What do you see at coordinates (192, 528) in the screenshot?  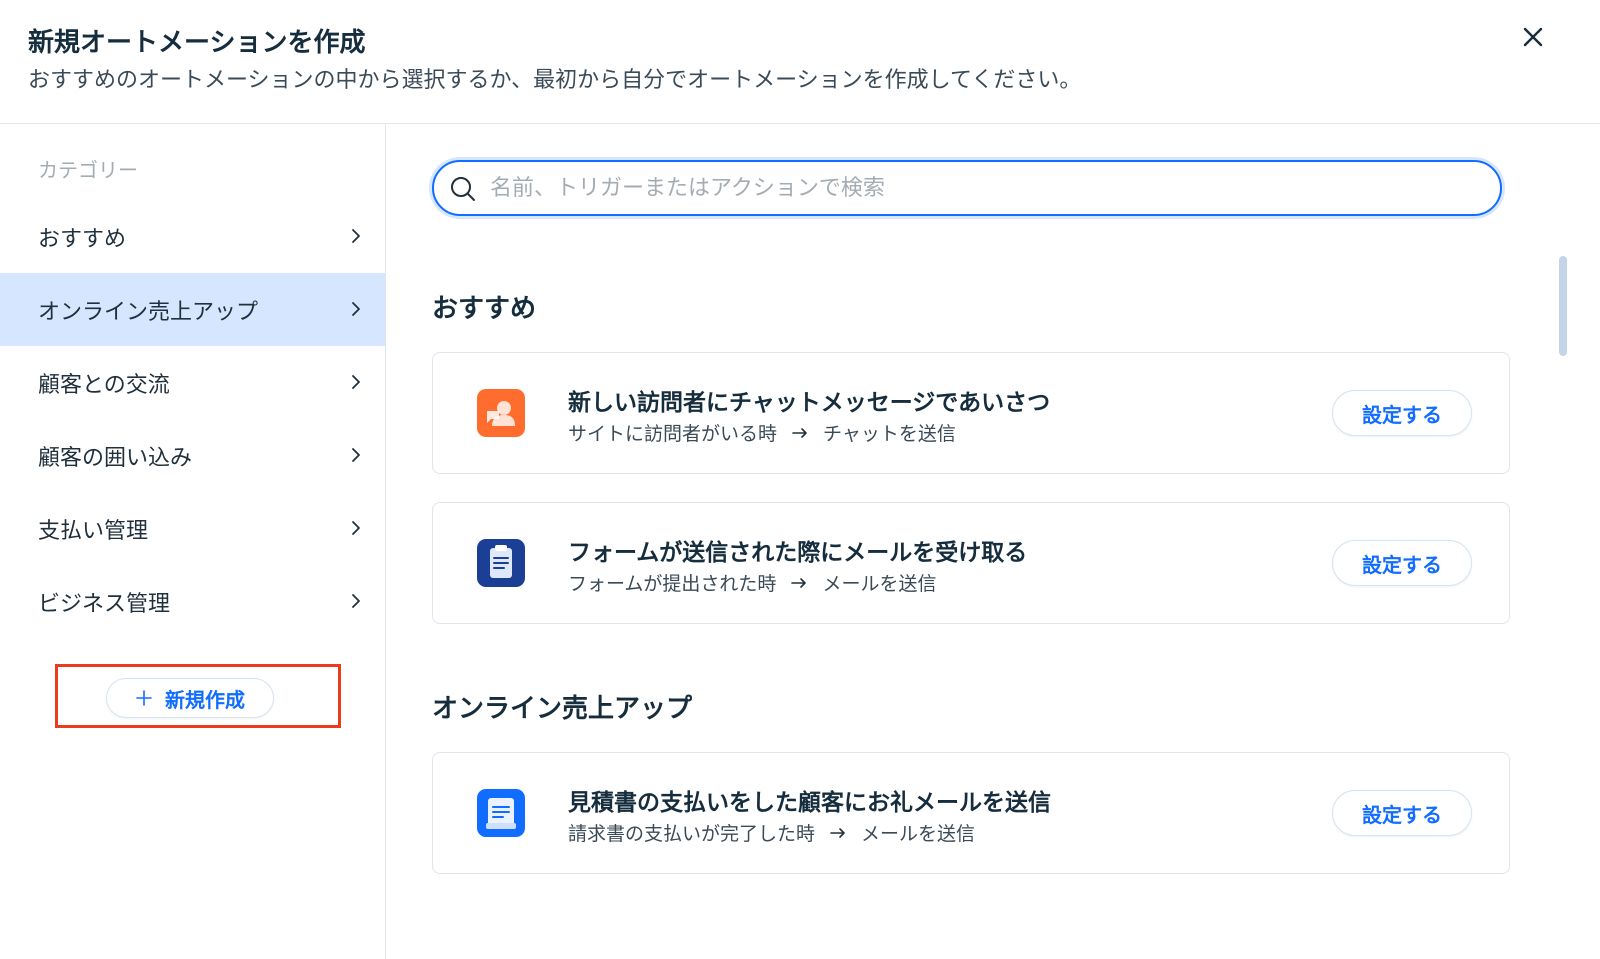 I see `sidebar-item-payments: 支払い管理` at bounding box center [192, 528].